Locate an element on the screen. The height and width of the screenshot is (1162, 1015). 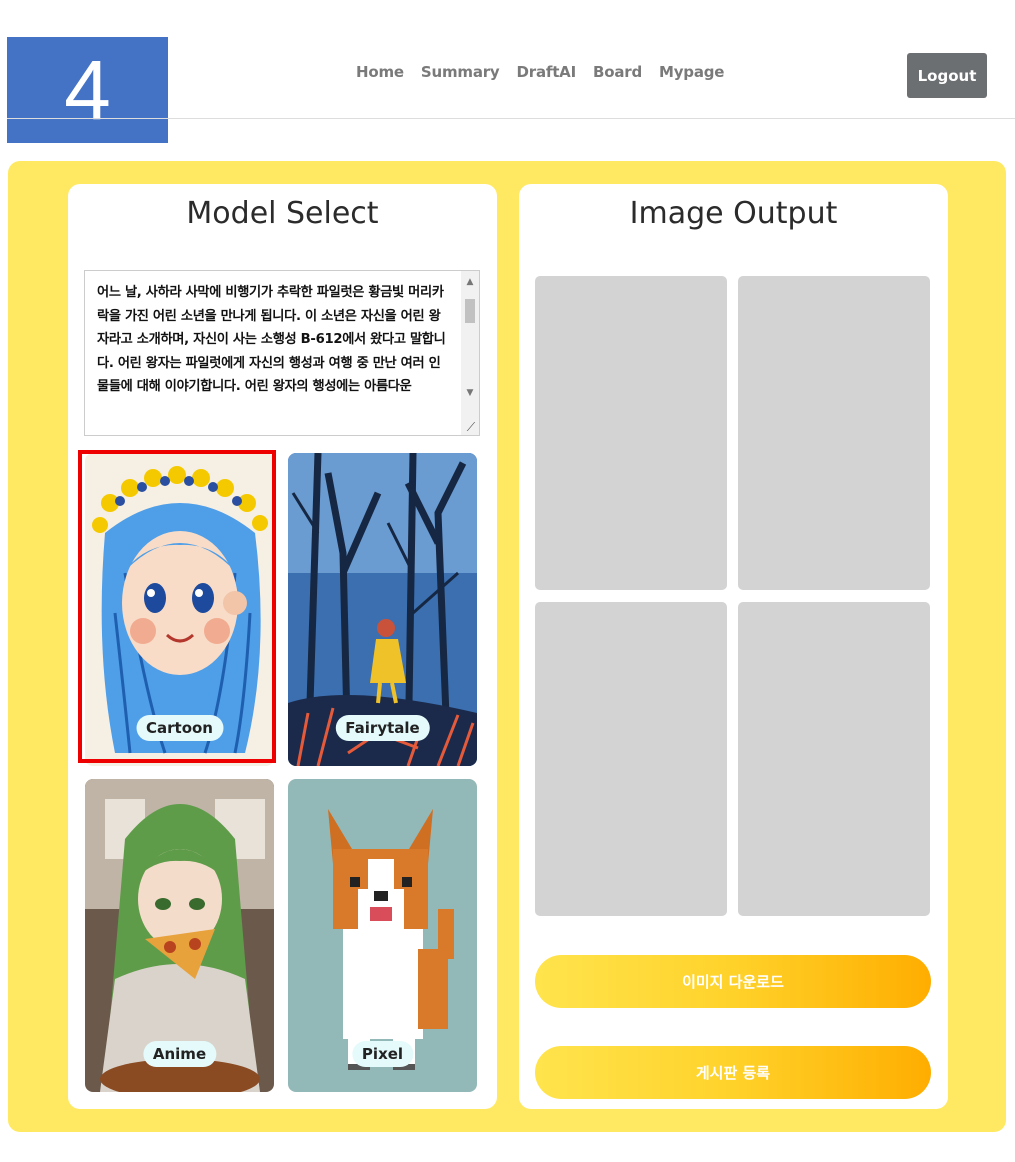
model-label-cartoon: Cartoon is located at coordinates (179, 728).